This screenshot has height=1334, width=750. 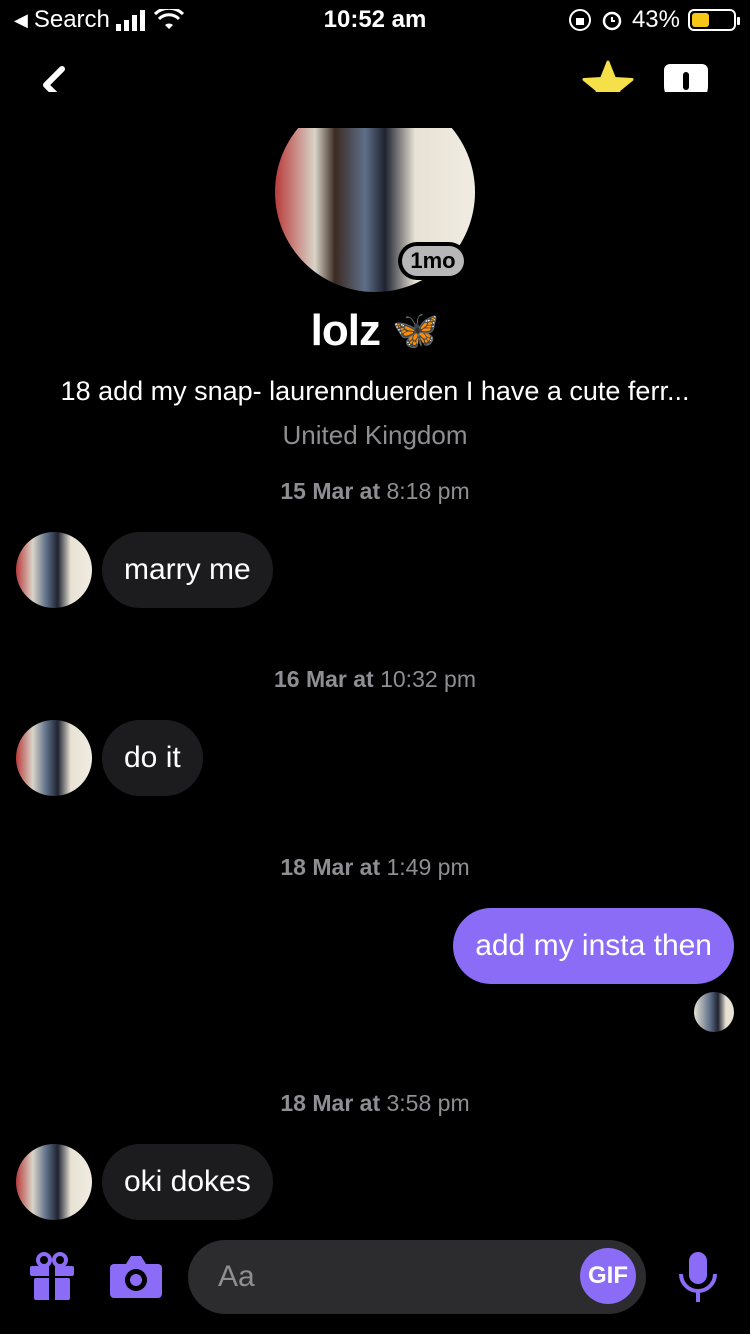 I want to click on gif-button: GIF, so click(x=608, y=1276).